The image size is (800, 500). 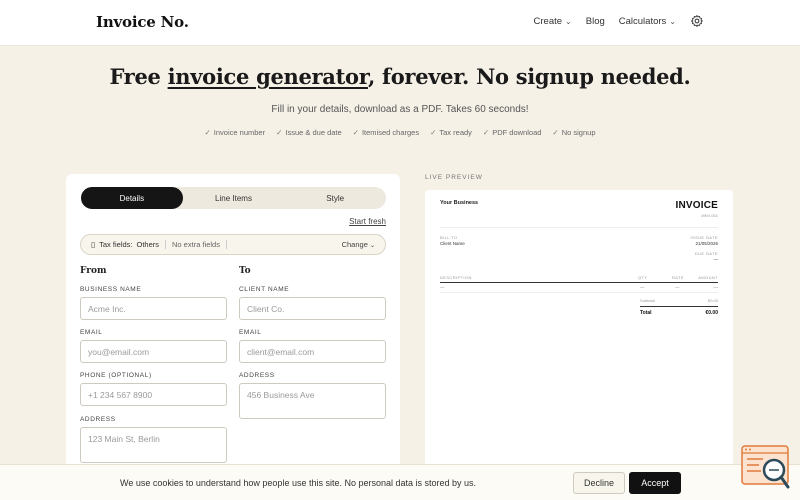 I want to click on phone-label: PHONE (OPTIONAL), so click(x=116, y=375).